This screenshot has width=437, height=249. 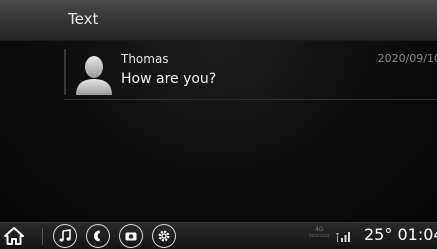 I want to click on settings-button, so click(x=164, y=236).